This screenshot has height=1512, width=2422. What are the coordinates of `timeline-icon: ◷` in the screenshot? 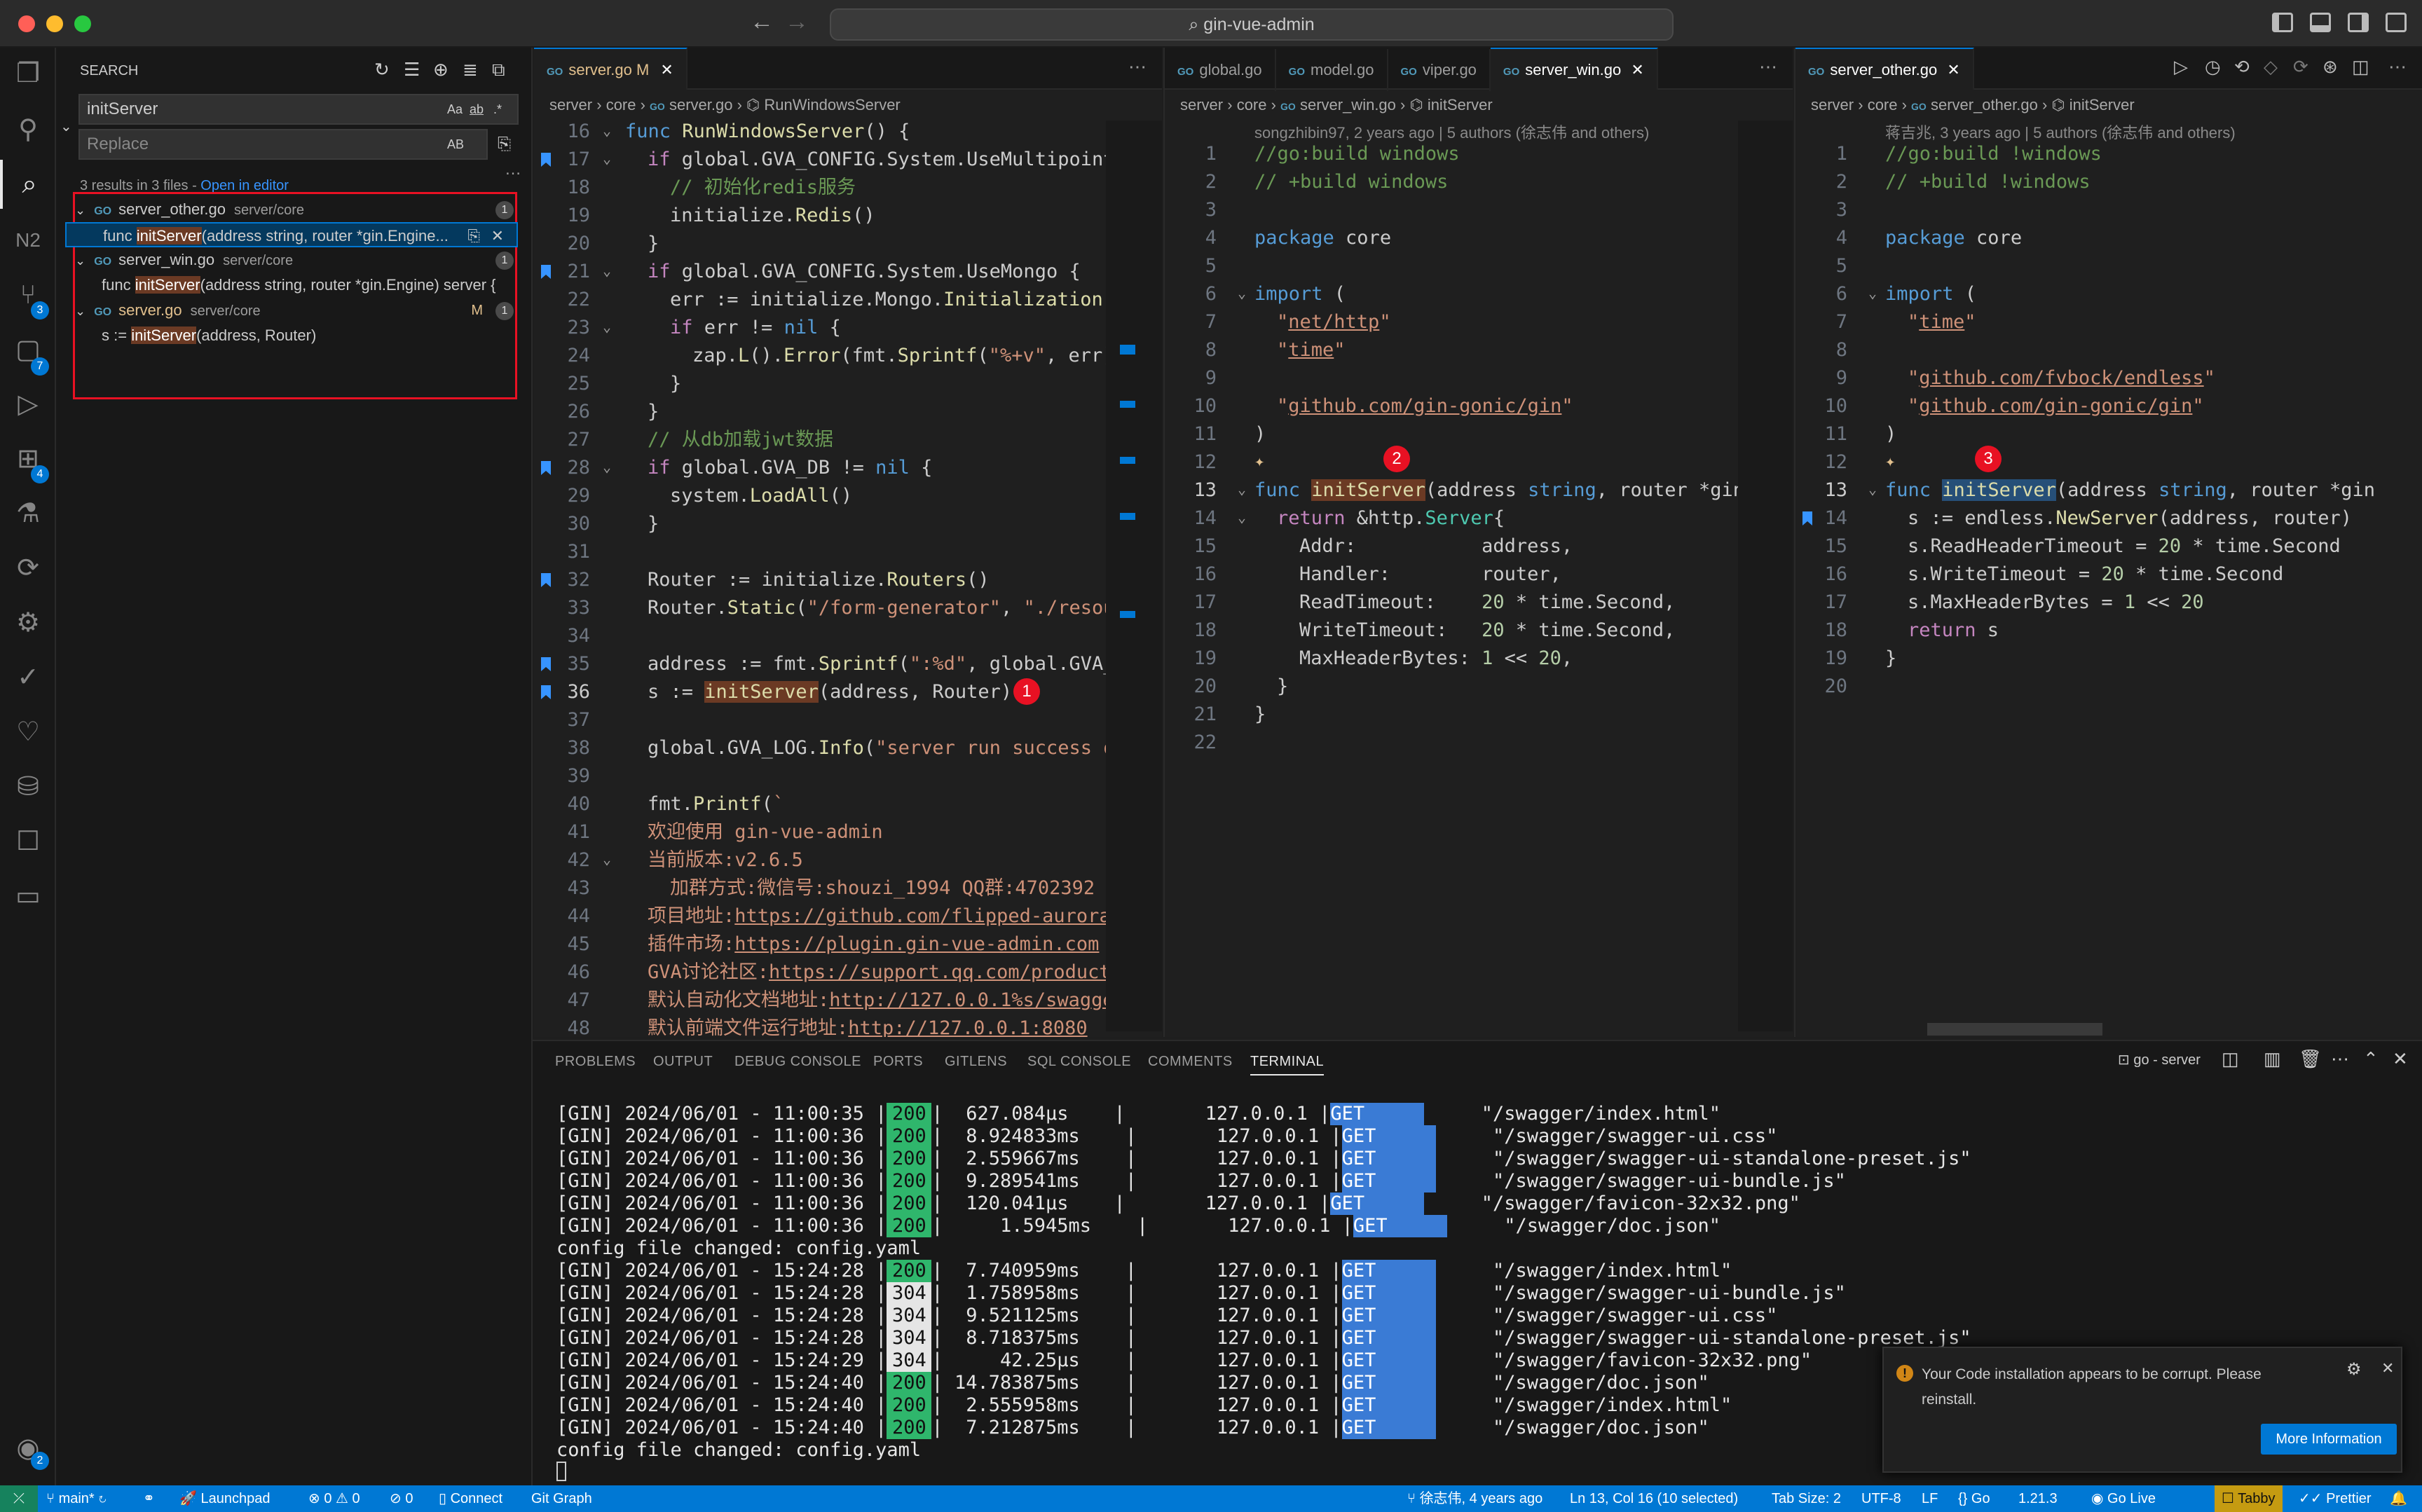 It's located at (2213, 67).